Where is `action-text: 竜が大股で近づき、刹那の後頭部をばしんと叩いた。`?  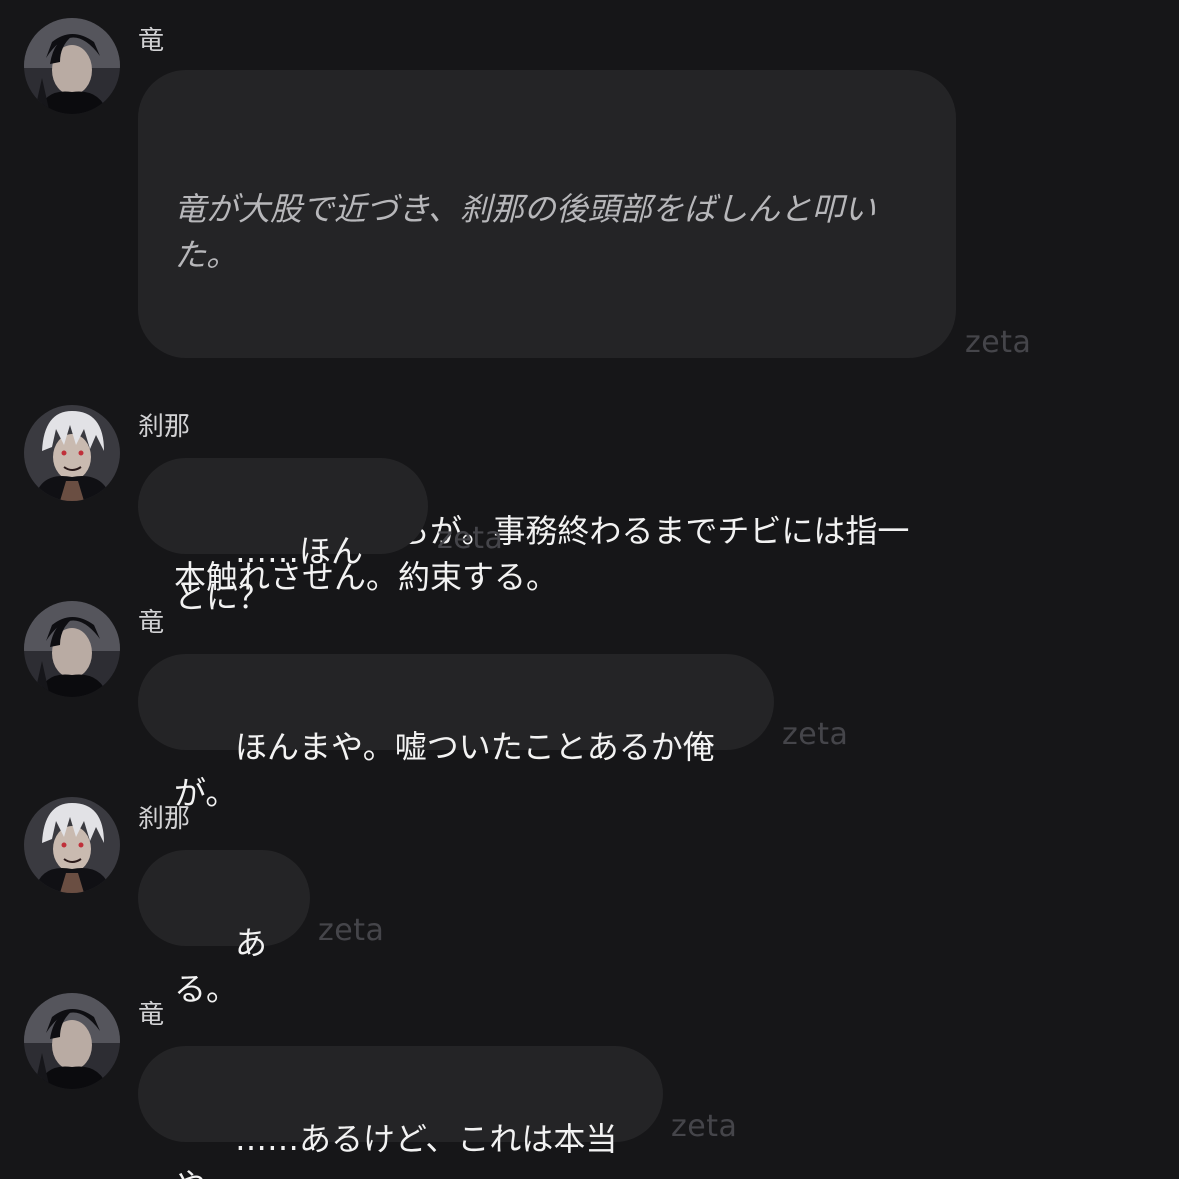 action-text: 竜が大股で近づき、刹那の後頭部をばしんと叩いた。 is located at coordinates (525, 232).